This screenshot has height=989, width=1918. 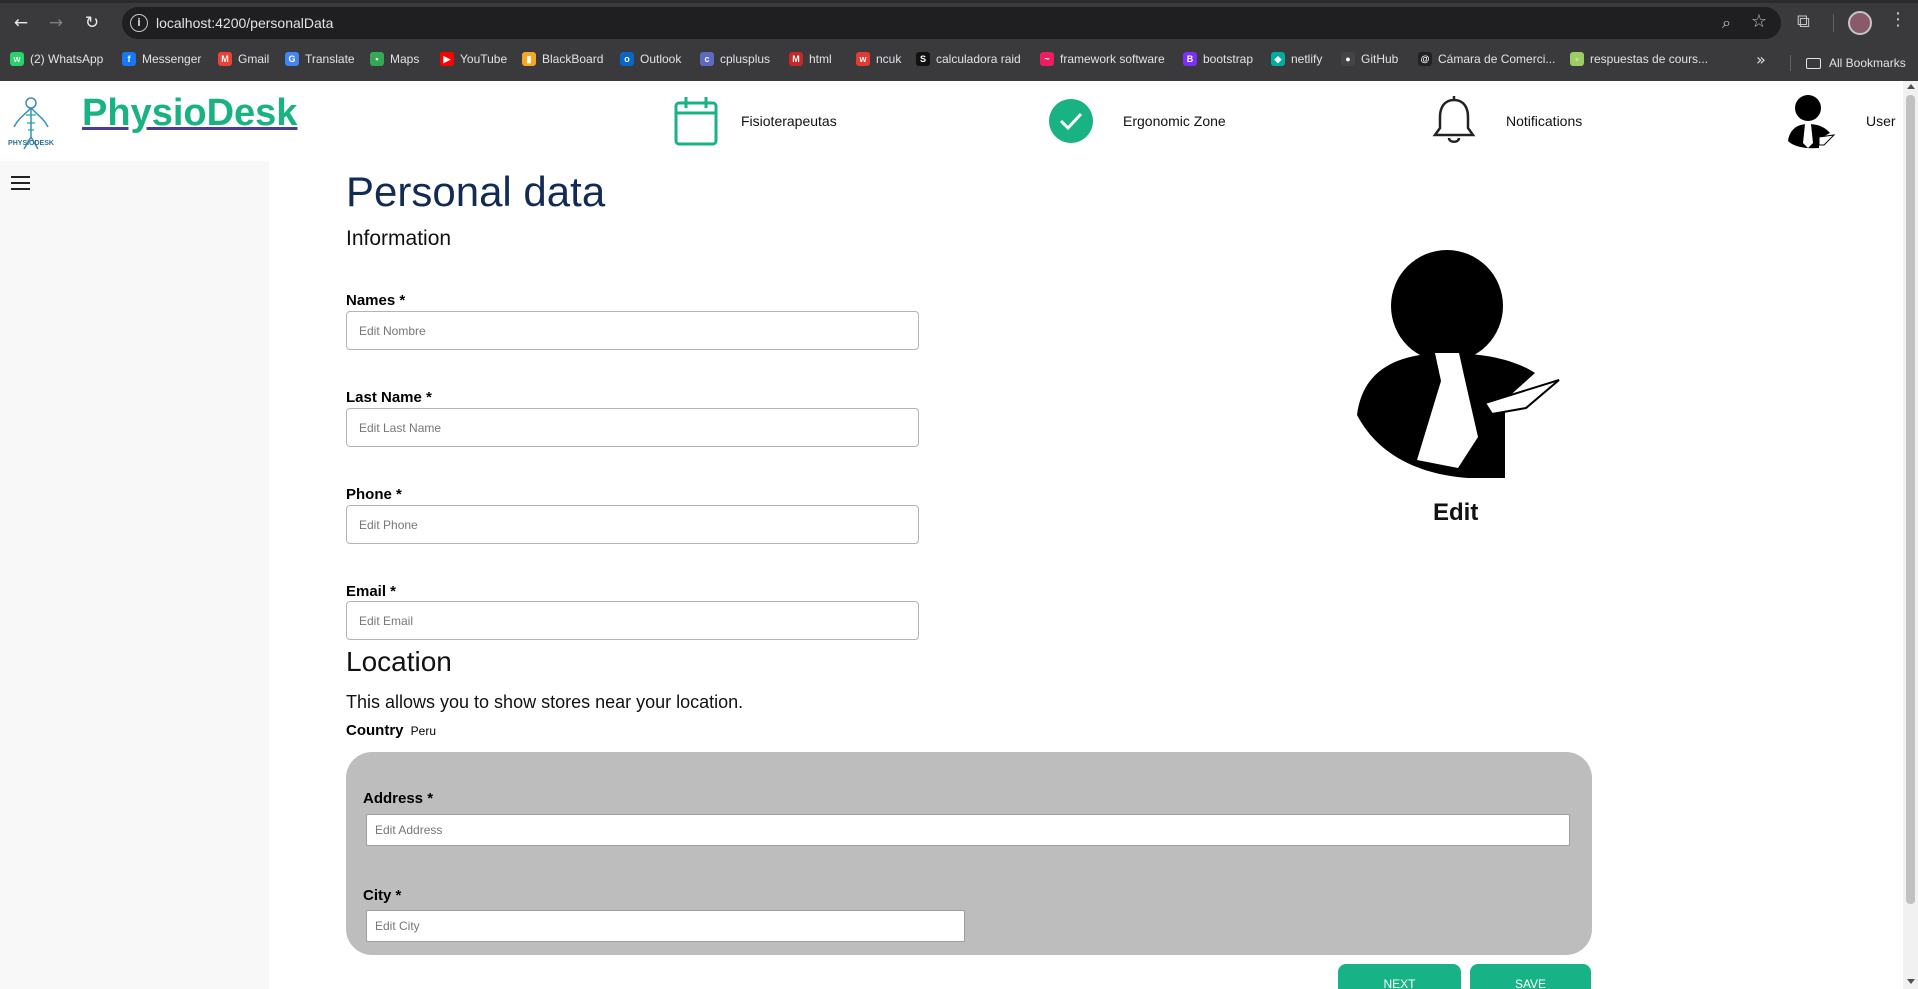 What do you see at coordinates (1102, 59) in the screenshot?
I see `bookmark-item: ~ framework software` at bounding box center [1102, 59].